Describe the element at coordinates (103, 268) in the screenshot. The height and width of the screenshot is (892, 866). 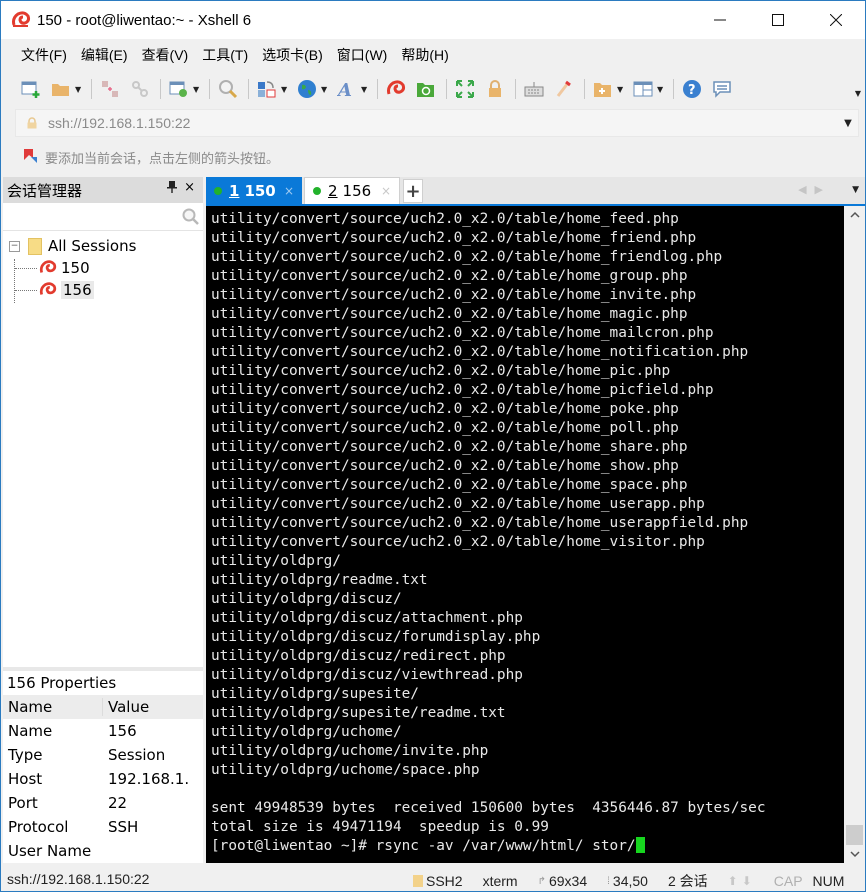
I see `tree-node-session-150: 150` at that location.